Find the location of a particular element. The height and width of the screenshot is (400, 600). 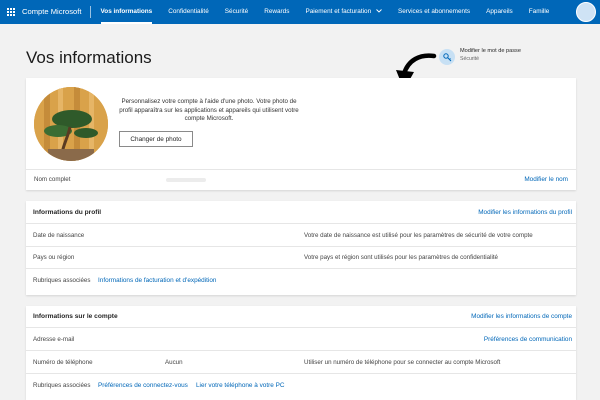

profile-photo is located at coordinates (71, 124).